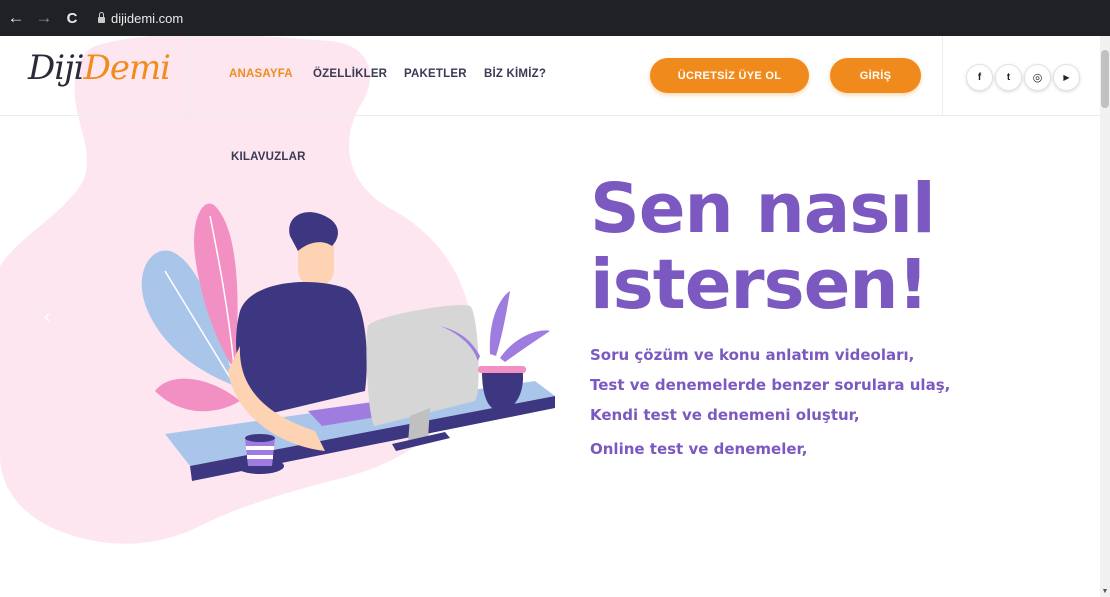 The height and width of the screenshot is (597, 1110). Describe the element at coordinates (72, 18) in the screenshot. I see `reload-icon: C` at that location.